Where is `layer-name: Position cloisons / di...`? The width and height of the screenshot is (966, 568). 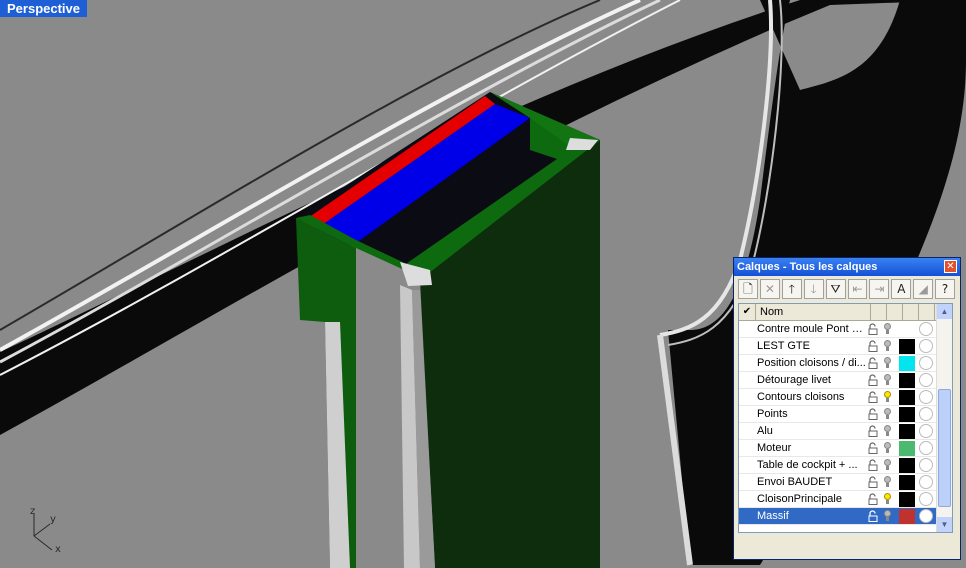 layer-name: Position cloisons / di... is located at coordinates (811, 363).